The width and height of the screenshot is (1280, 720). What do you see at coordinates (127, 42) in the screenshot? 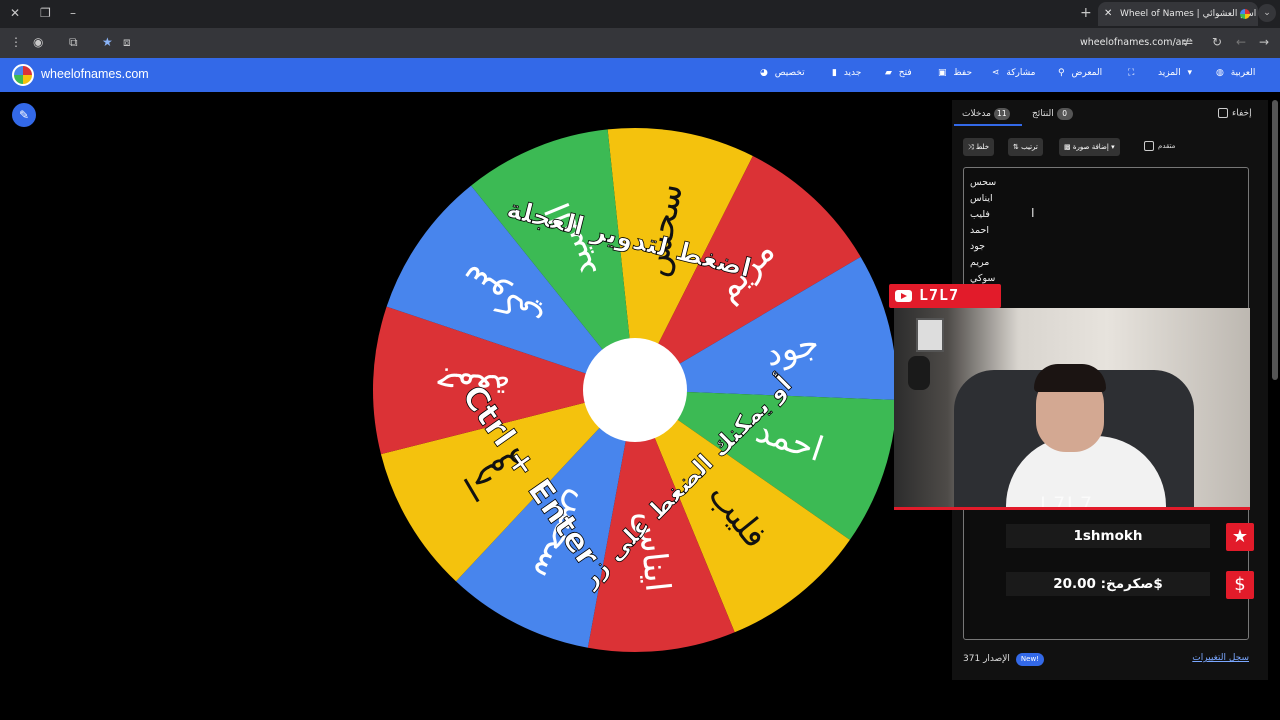
I see `translate-icon: ⧈` at bounding box center [127, 42].